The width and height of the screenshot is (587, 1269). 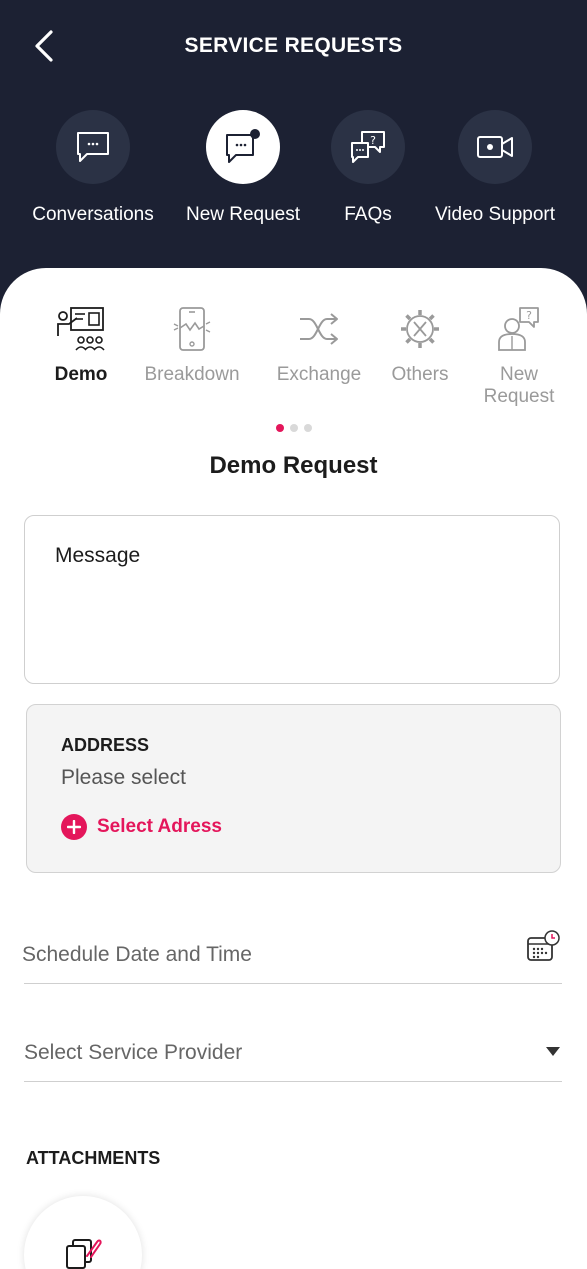 What do you see at coordinates (192, 329) in the screenshot?
I see `broken-phone-icon` at bounding box center [192, 329].